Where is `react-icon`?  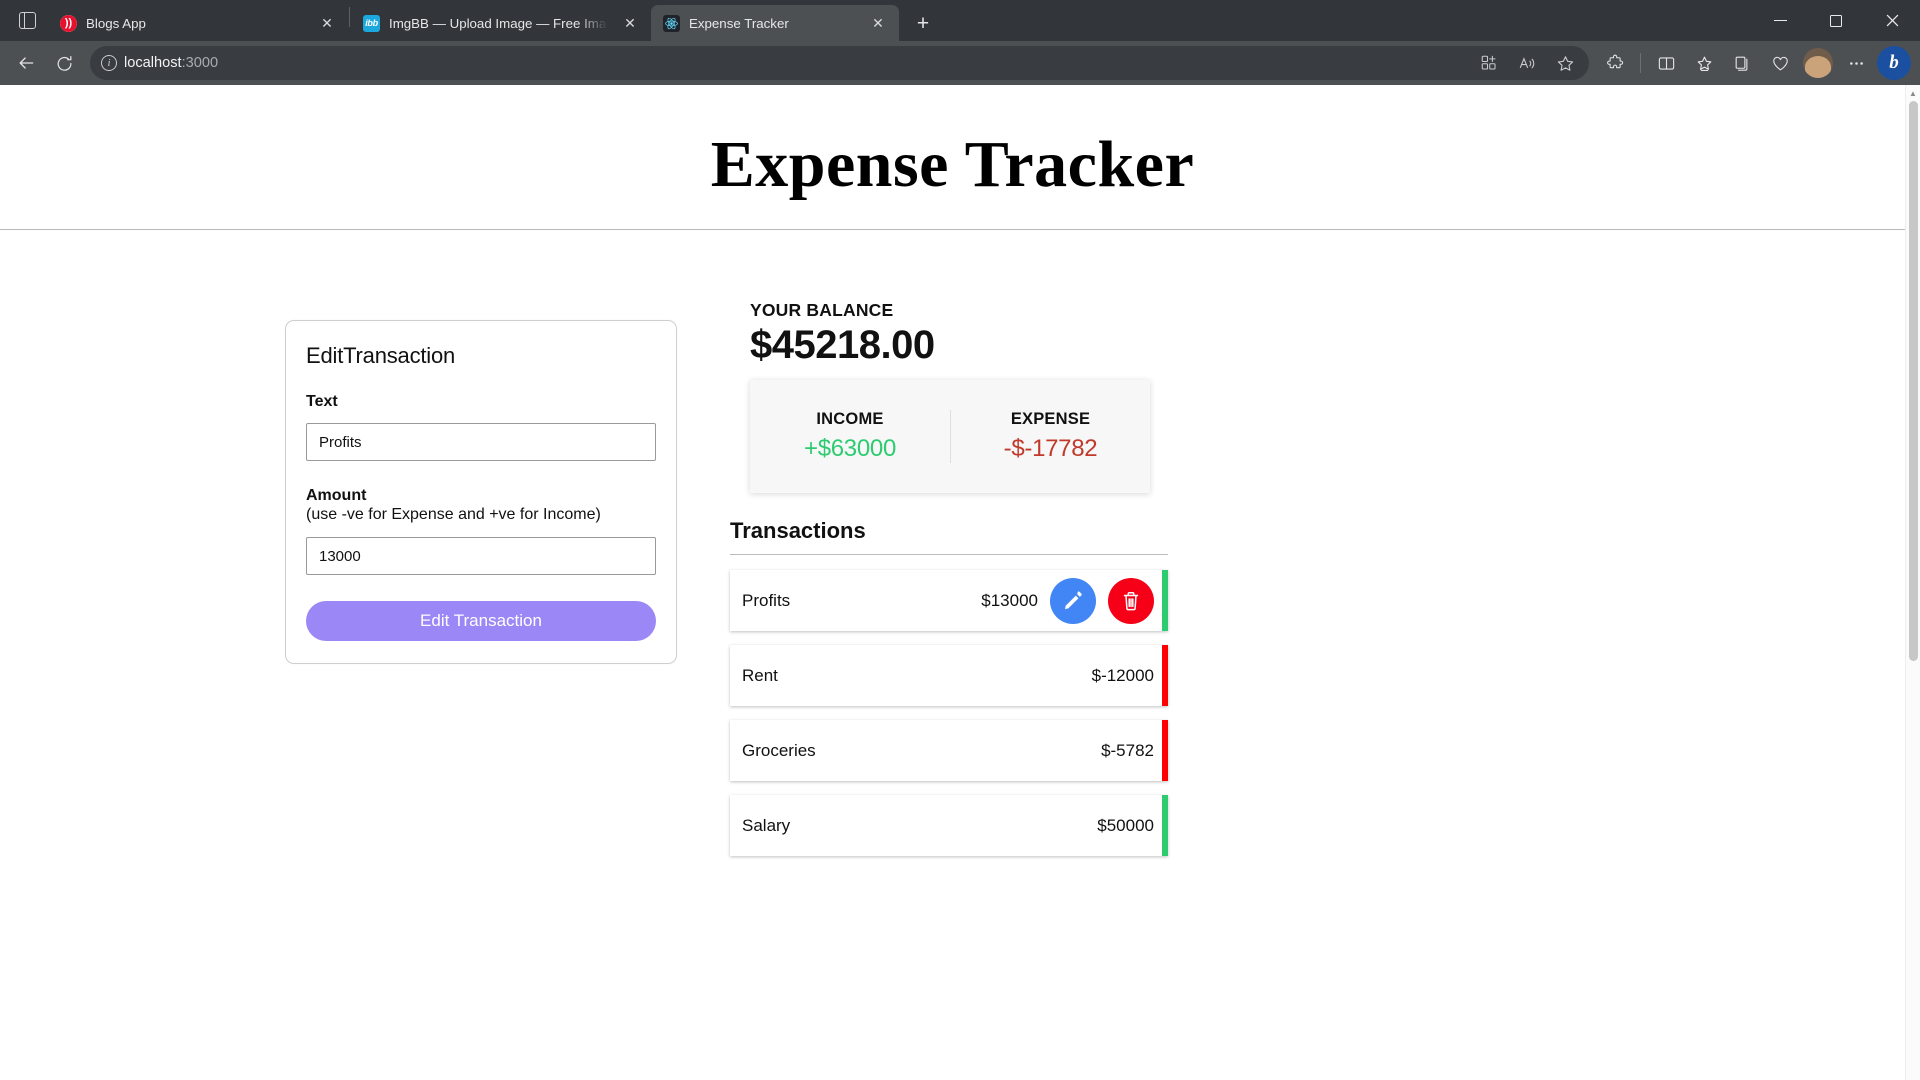
react-icon is located at coordinates (671, 23).